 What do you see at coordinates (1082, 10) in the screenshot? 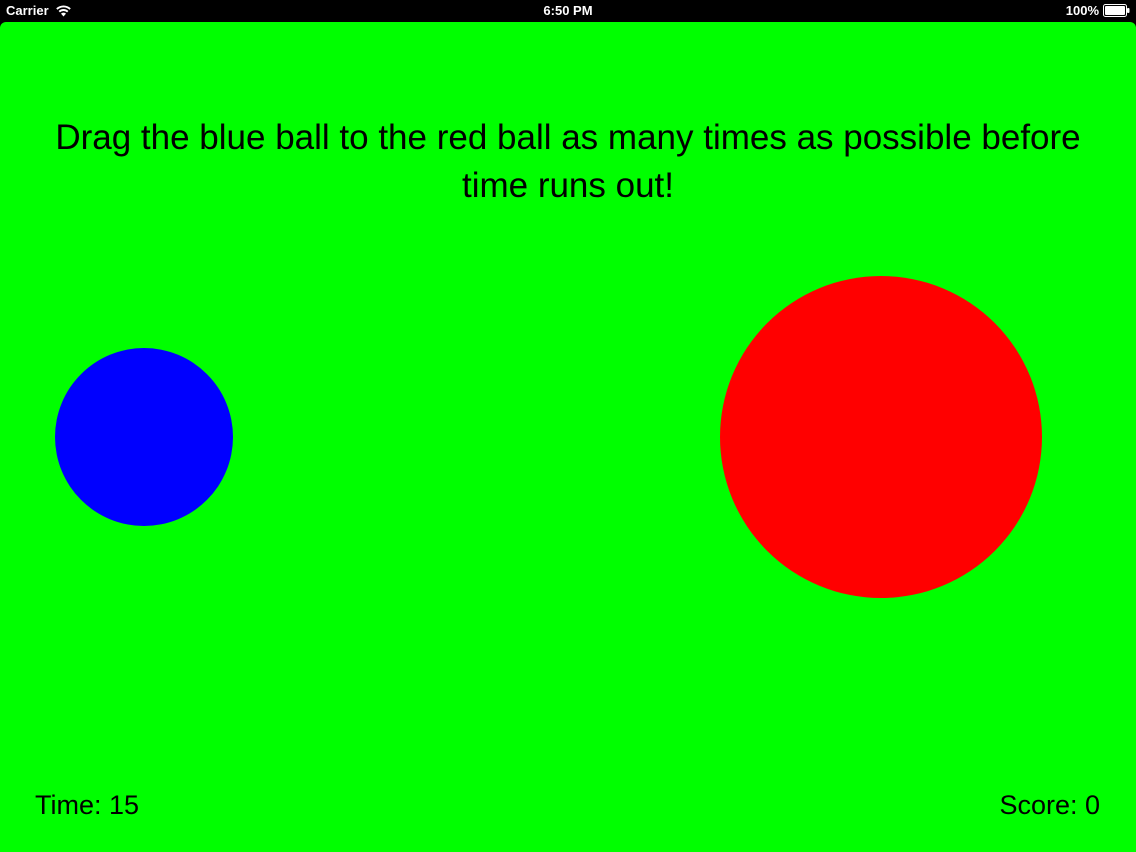
I see `battery-percent: 100%` at bounding box center [1082, 10].